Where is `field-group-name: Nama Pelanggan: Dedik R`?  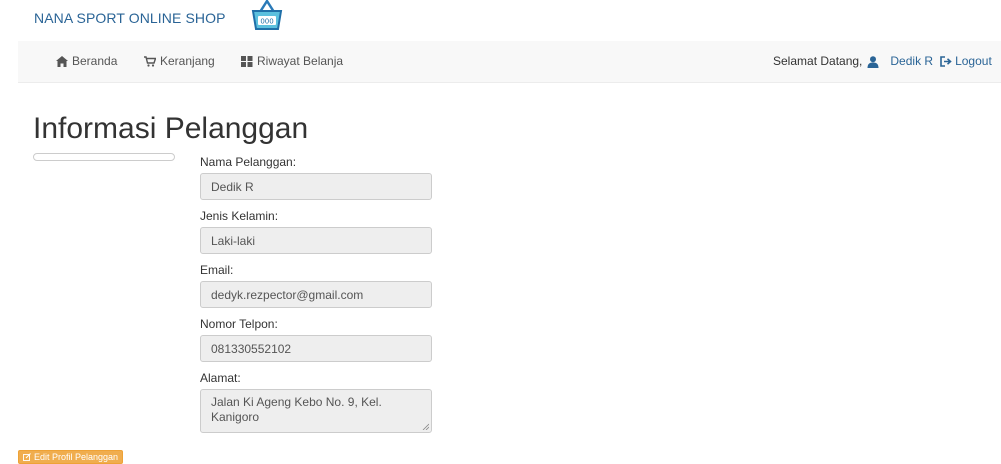 field-group-name: Nama Pelanggan: Dedik R is located at coordinates (316, 177).